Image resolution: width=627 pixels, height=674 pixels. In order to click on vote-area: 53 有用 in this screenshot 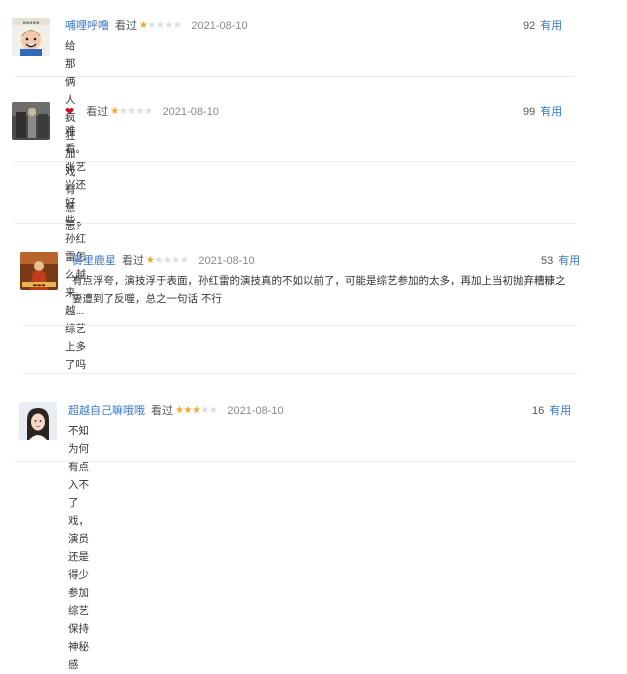, I will do `click(560, 261)`.